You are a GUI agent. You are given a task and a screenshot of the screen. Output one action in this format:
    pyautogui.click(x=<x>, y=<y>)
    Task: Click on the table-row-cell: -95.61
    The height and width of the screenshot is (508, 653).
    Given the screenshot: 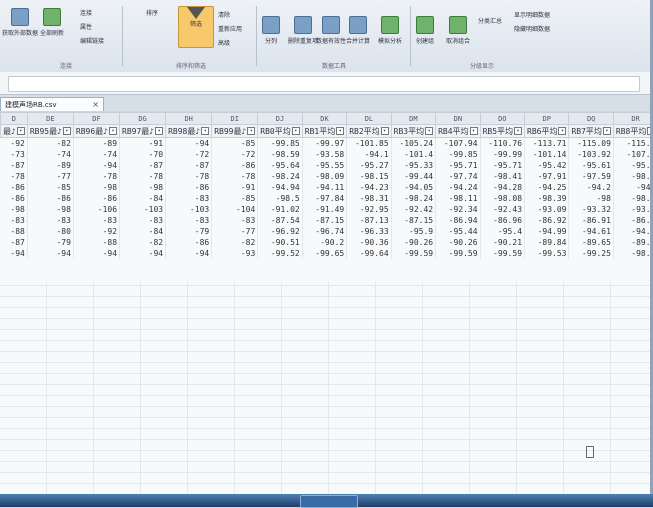 What is the action you would take?
    pyautogui.click(x=591, y=165)
    